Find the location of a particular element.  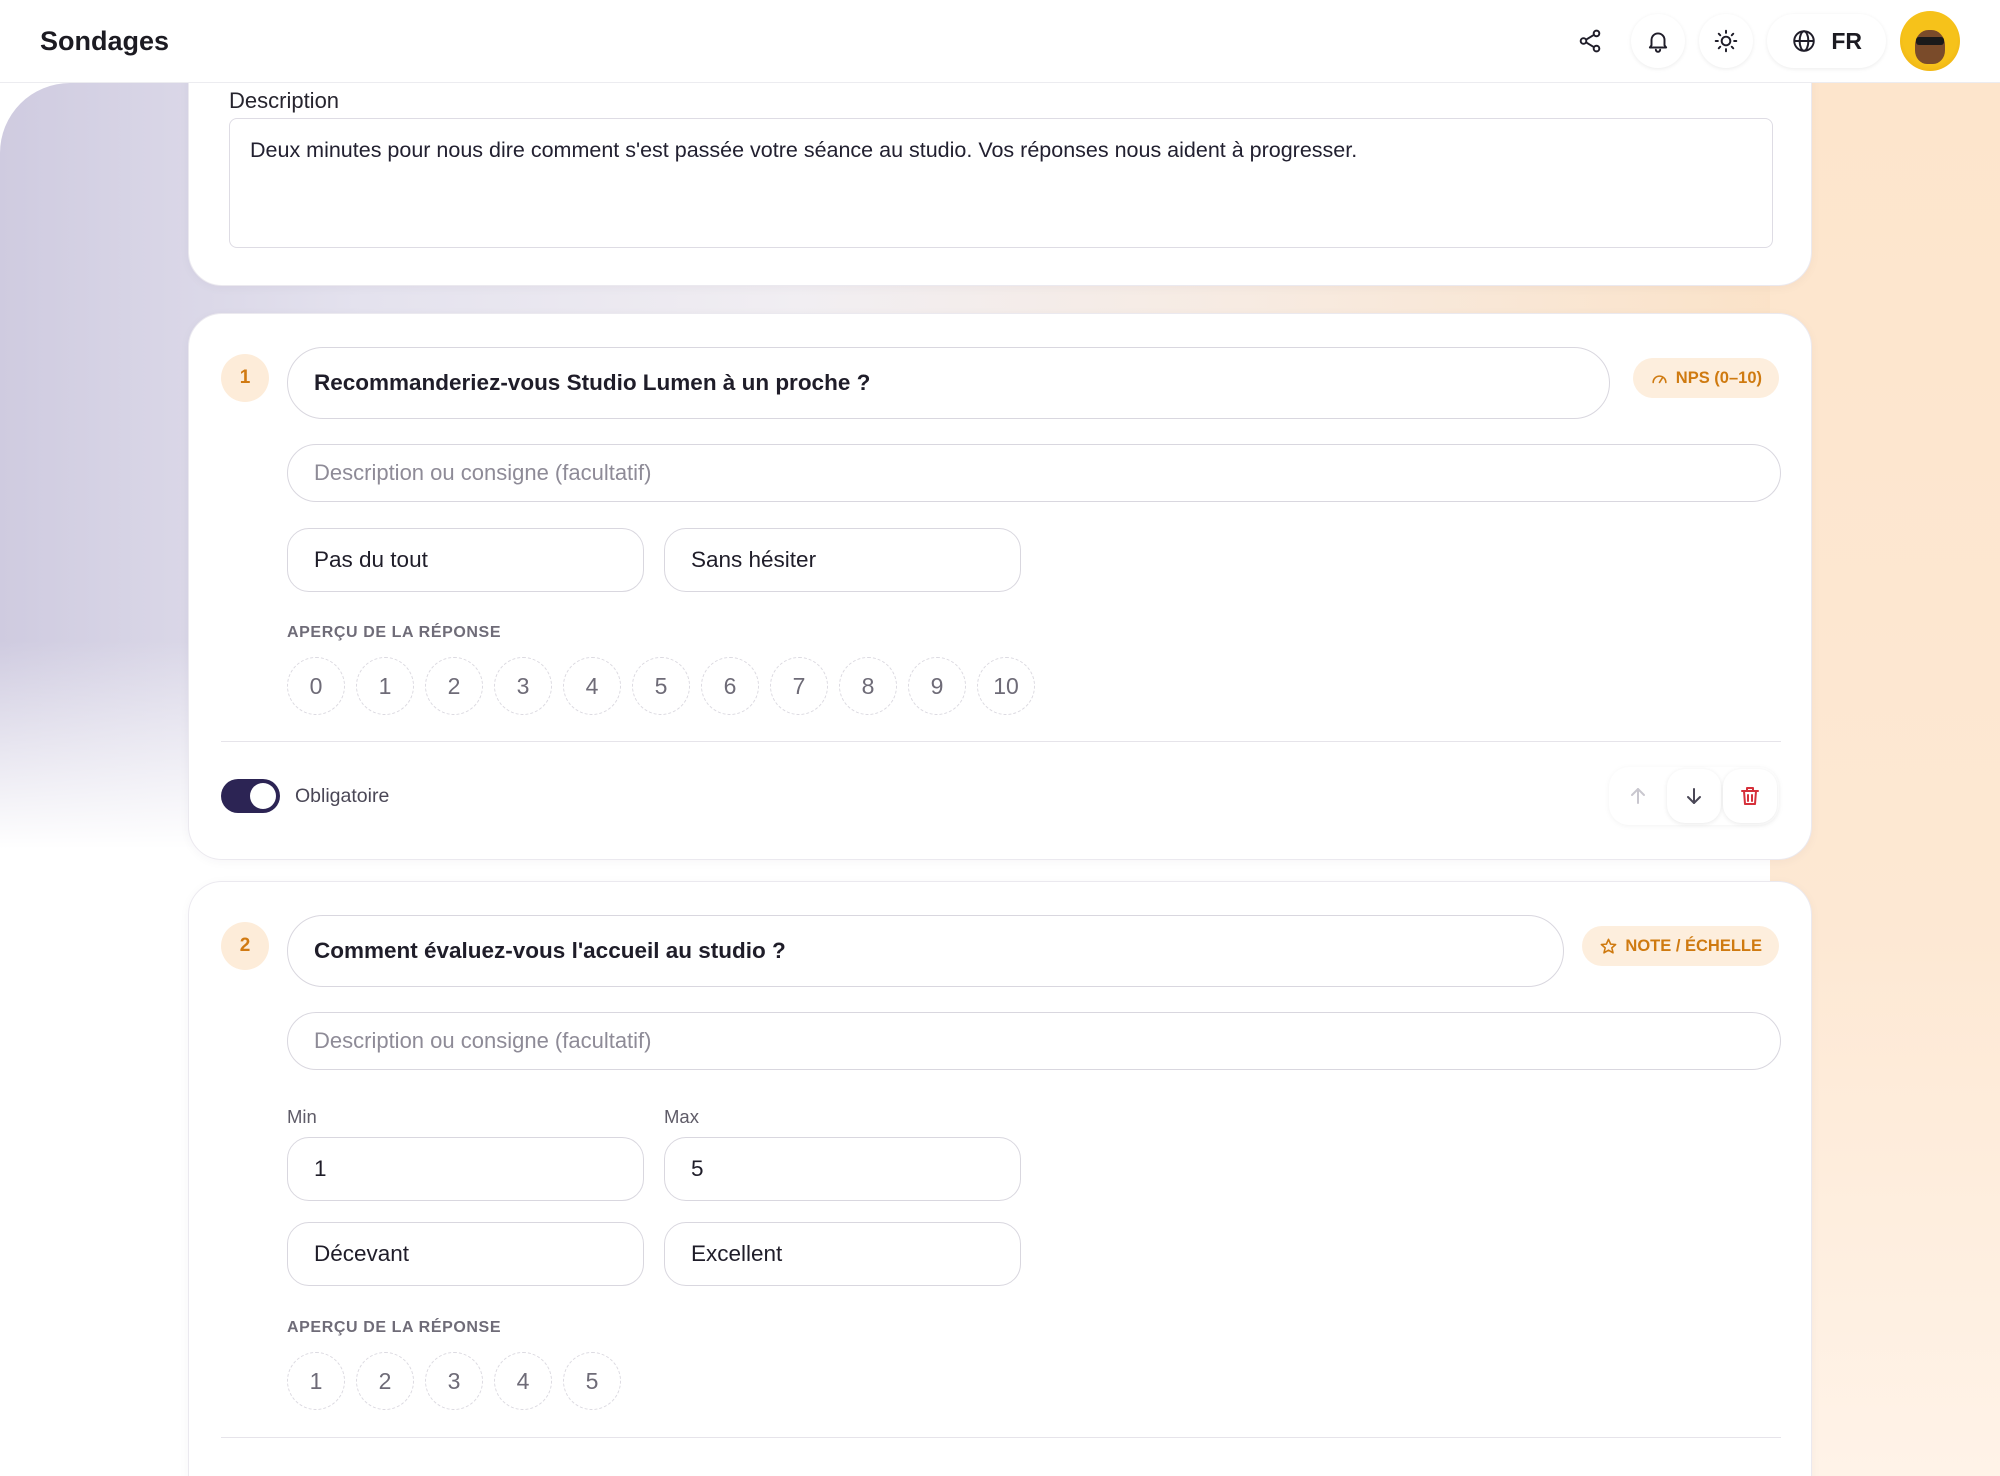

star-icon is located at coordinates (1608, 946).